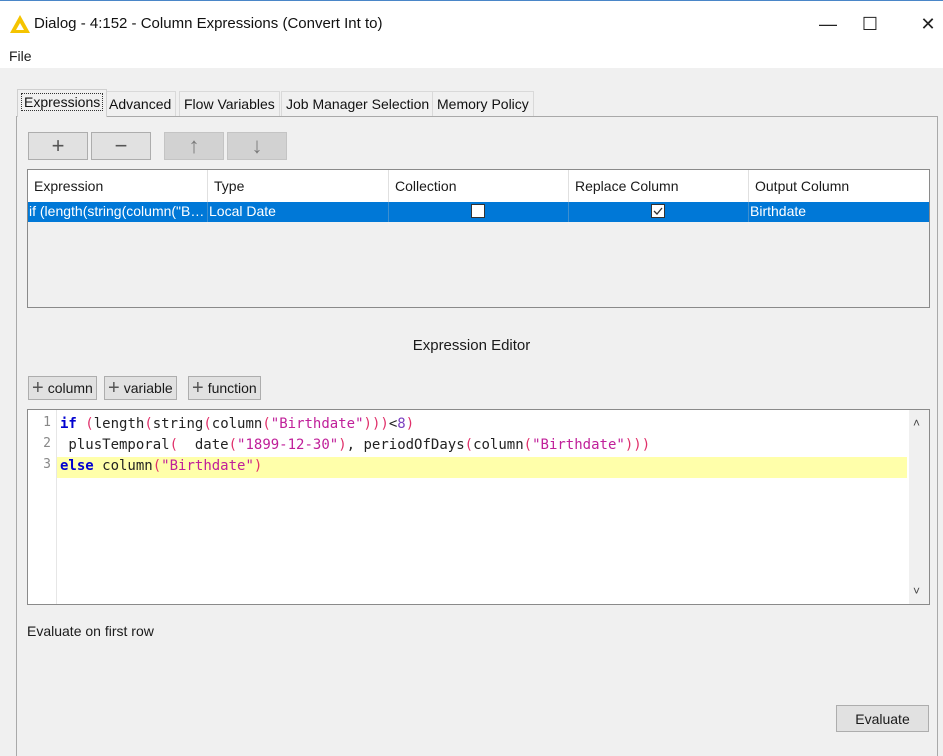 The image size is (943, 756). Describe the element at coordinates (148, 388) in the screenshot. I see `insert-variable-label: variable` at that location.